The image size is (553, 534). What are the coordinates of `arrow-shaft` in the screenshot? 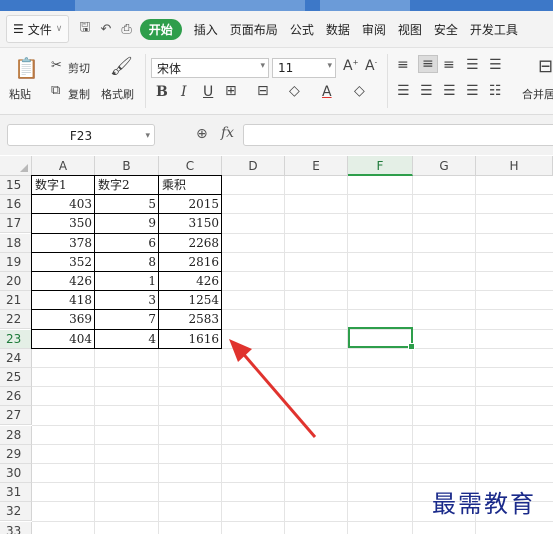 It's located at (277, 393).